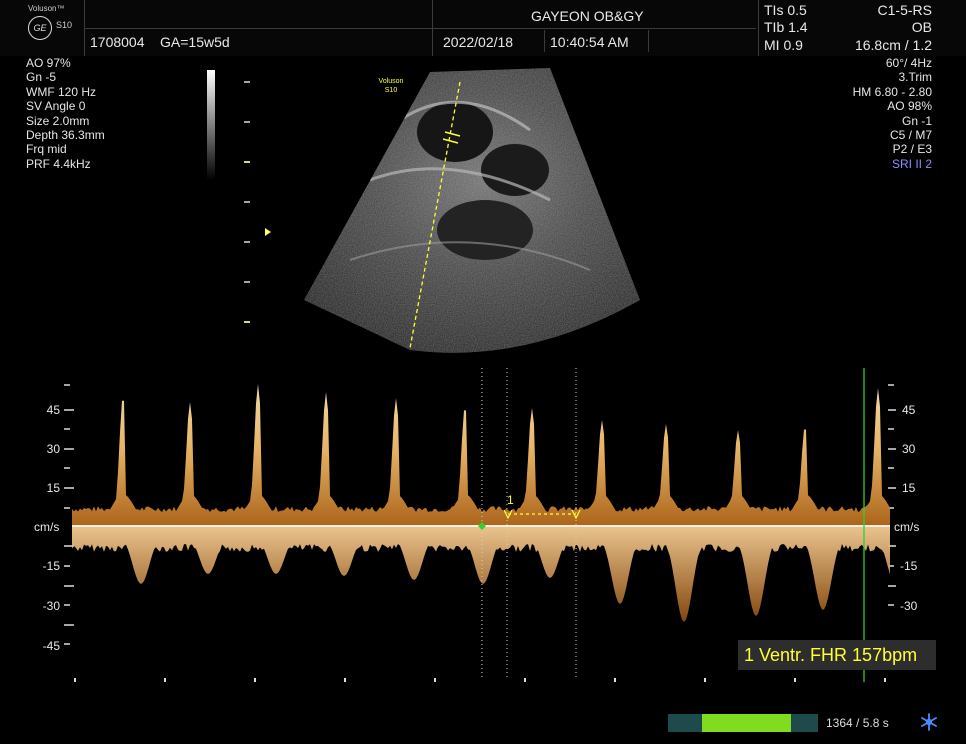 This screenshot has height=744, width=966. I want to click on tis-value: TIs 0.5, so click(785, 10).